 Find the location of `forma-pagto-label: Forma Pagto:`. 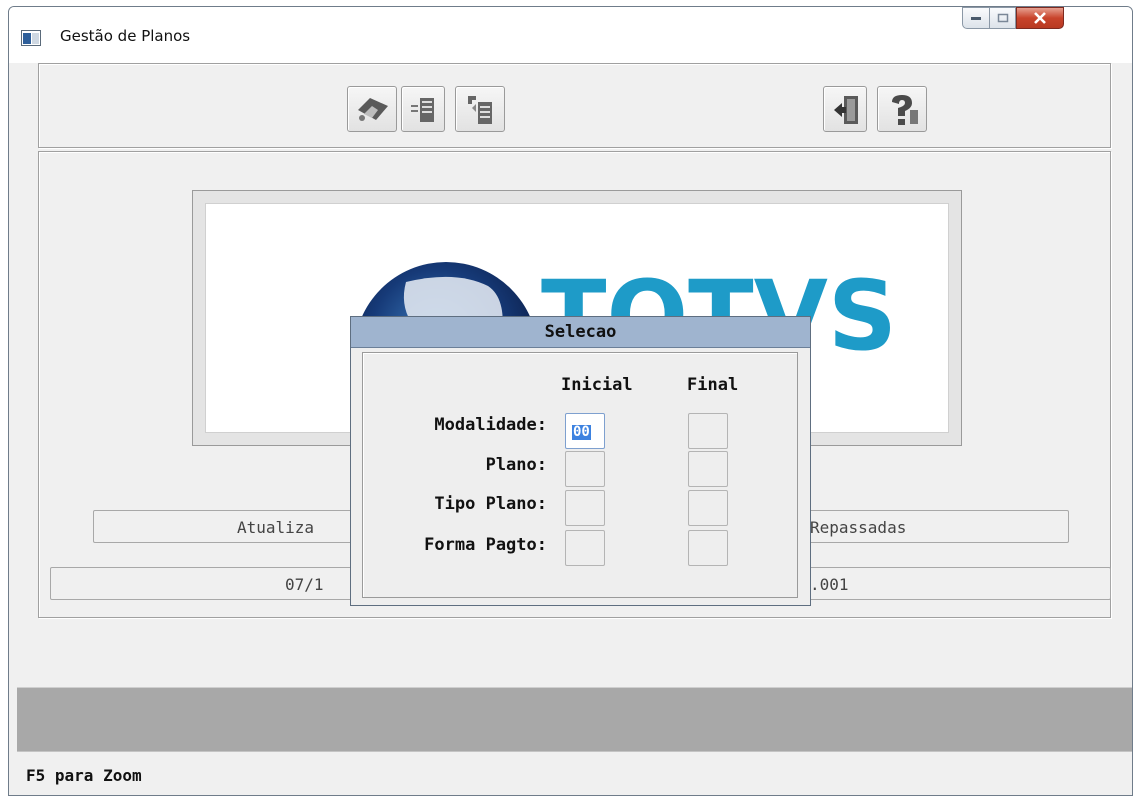

forma-pagto-label: Forma Pagto: is located at coordinates (485, 545).